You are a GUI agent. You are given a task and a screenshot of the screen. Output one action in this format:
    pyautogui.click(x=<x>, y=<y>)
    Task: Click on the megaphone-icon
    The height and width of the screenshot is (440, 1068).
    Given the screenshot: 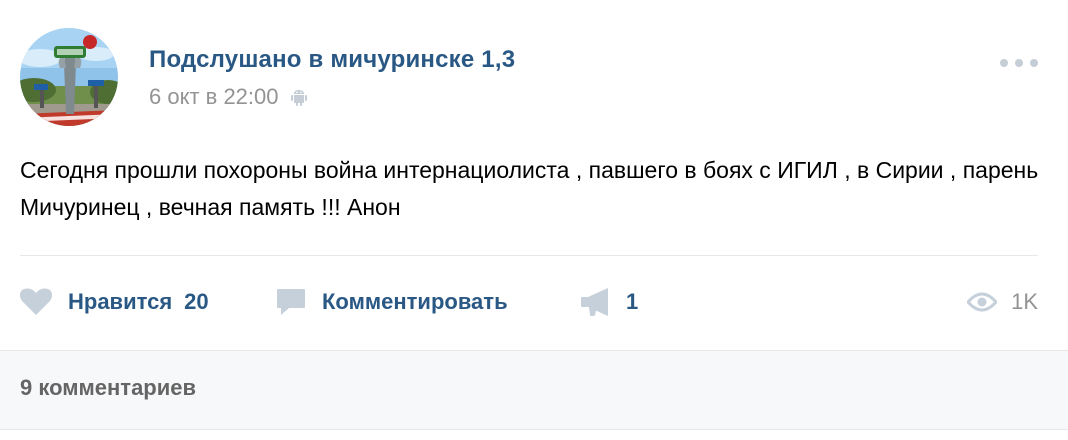 What is the action you would take?
    pyautogui.click(x=594, y=302)
    